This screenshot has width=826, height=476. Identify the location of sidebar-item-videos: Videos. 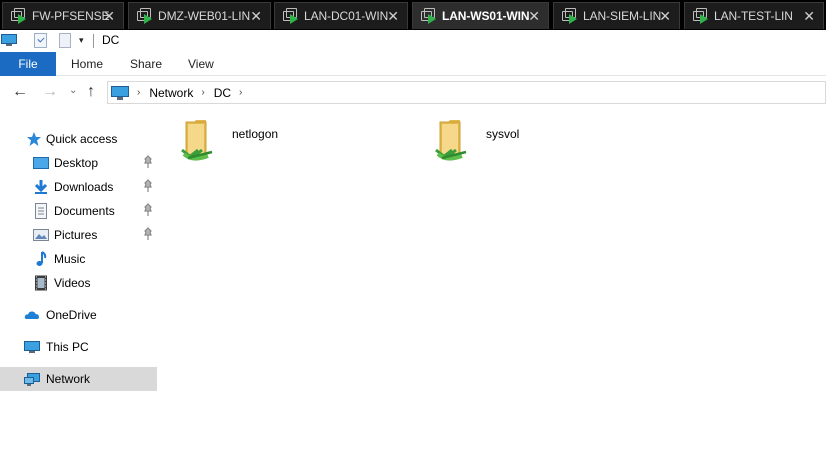
(78, 283).